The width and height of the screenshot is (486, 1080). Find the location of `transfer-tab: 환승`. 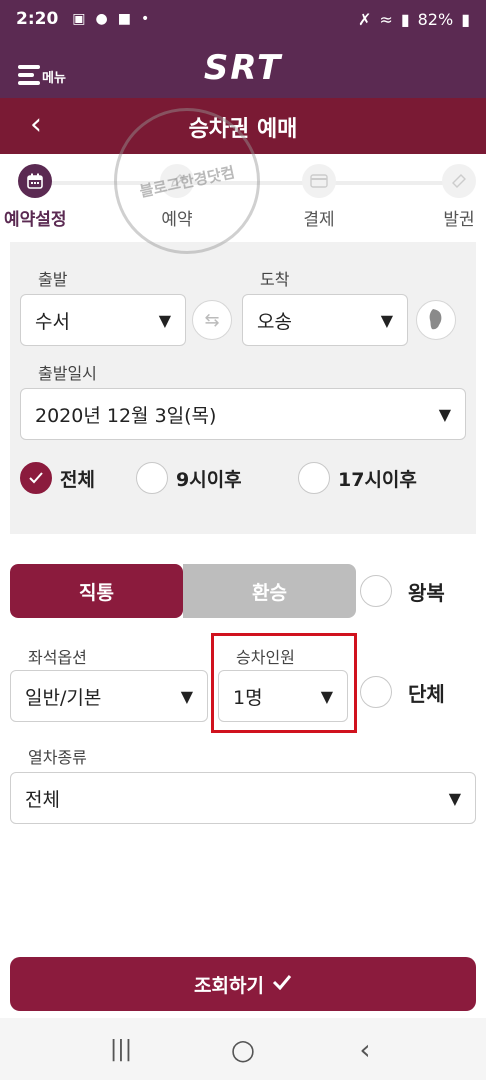

transfer-tab: 환승 is located at coordinates (269, 591).